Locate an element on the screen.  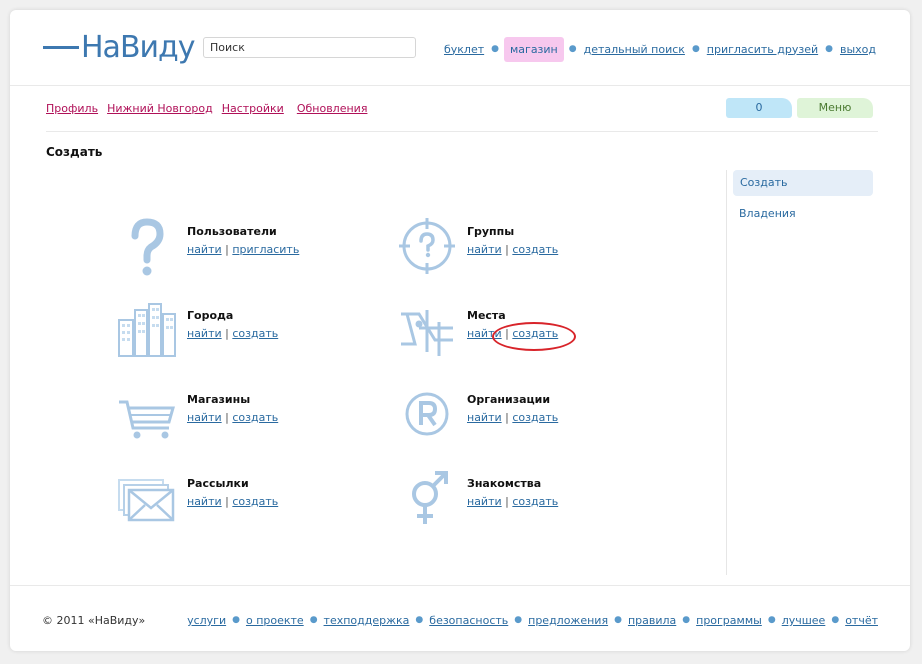
subnav-settings: Настройки is located at coordinates (253, 108).